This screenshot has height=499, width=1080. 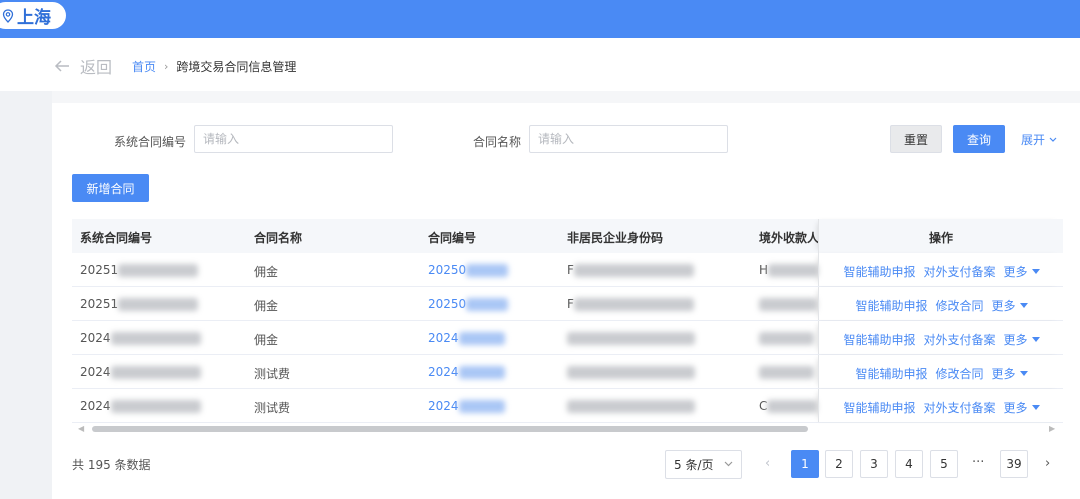 What do you see at coordinates (979, 139) in the screenshot?
I see `query-button: 查询` at bounding box center [979, 139].